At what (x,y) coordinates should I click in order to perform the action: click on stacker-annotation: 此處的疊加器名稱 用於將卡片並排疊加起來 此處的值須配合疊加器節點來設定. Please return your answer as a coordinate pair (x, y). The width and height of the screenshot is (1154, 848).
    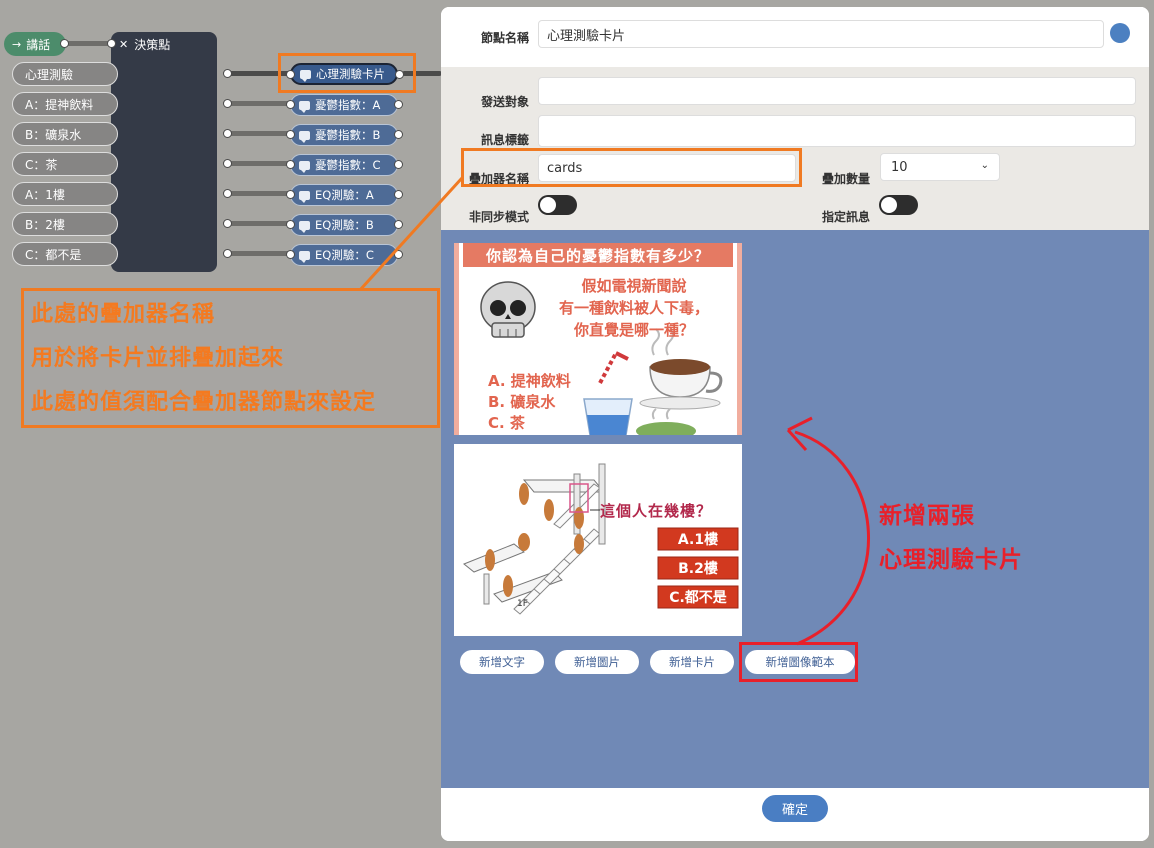
    Looking at the image, I should click on (230, 358).